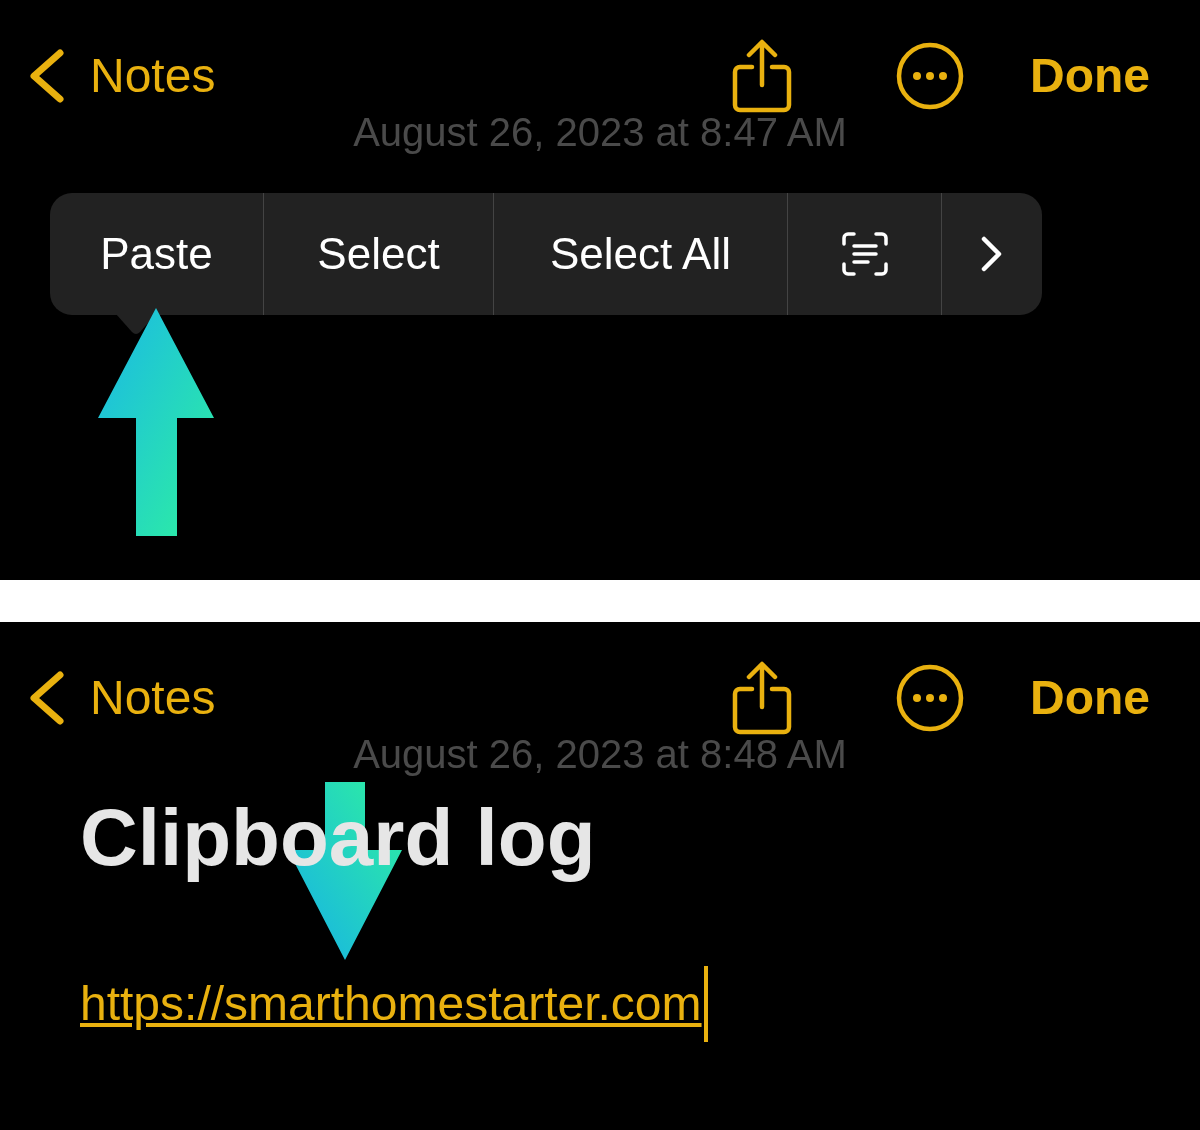 The image size is (1200, 1130). I want to click on note-date: August 26, 2023 at 8:48 AM, so click(600, 754).